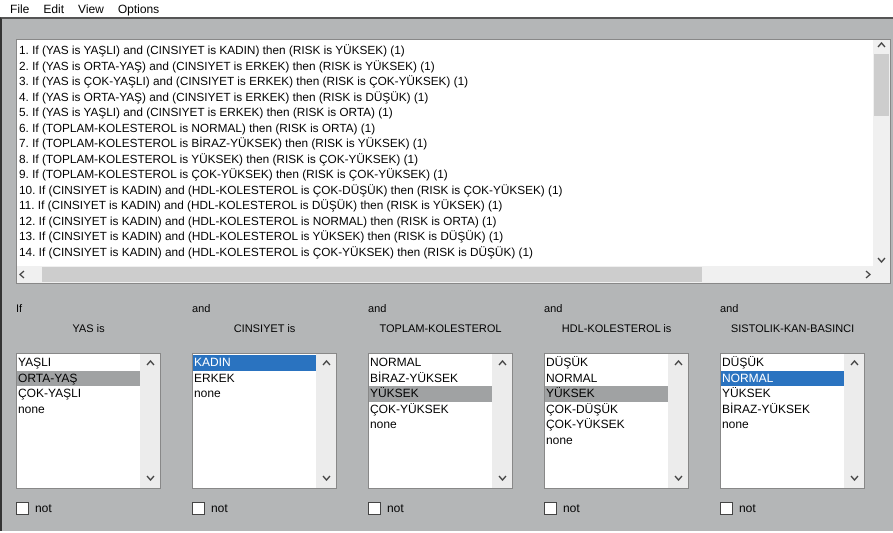 The width and height of the screenshot is (893, 533). I want to click on rule-line: 12. If (CINSIYET is KADIN) and (HDL-KOLESTEROL is NORMAL) then (RISK is ORTA) (1), so click(257, 221).